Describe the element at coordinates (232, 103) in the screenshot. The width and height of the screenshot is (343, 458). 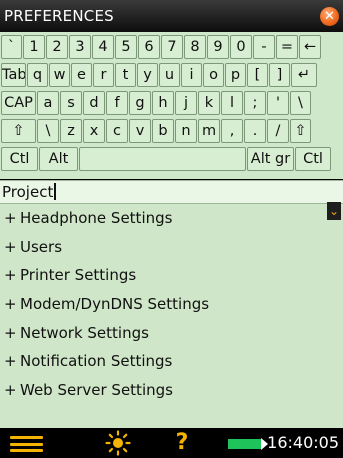
I see `key-l: l` at that location.